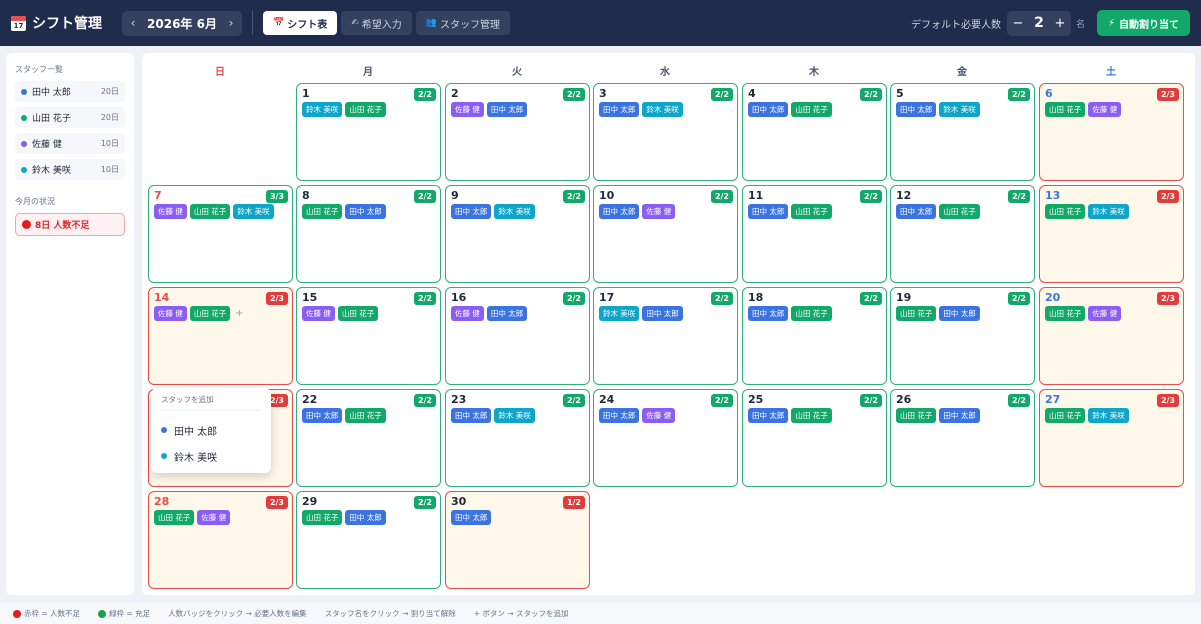 The width and height of the screenshot is (1201, 624). What do you see at coordinates (517, 540) in the screenshot?
I see `day-cell: 30 1/2 田中 太郎` at bounding box center [517, 540].